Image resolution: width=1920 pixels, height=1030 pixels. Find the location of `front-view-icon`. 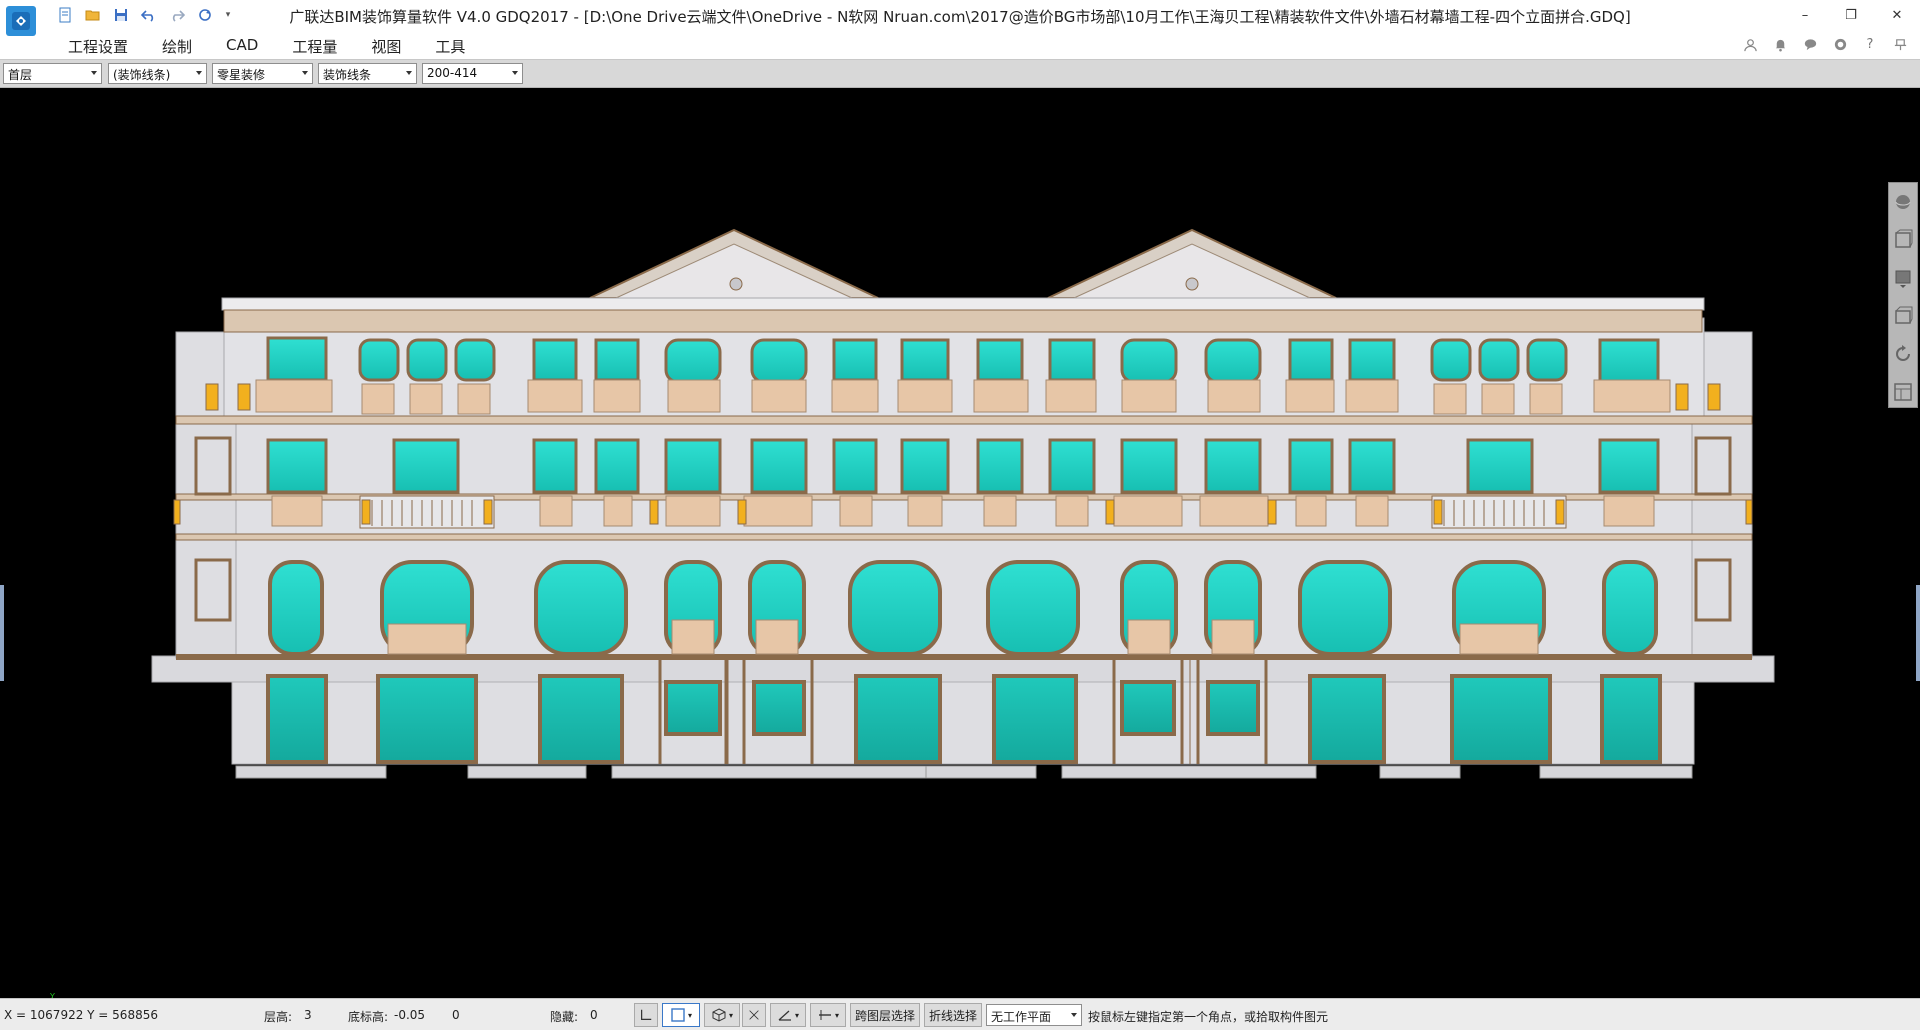

front-view-icon is located at coordinates (1903, 316).